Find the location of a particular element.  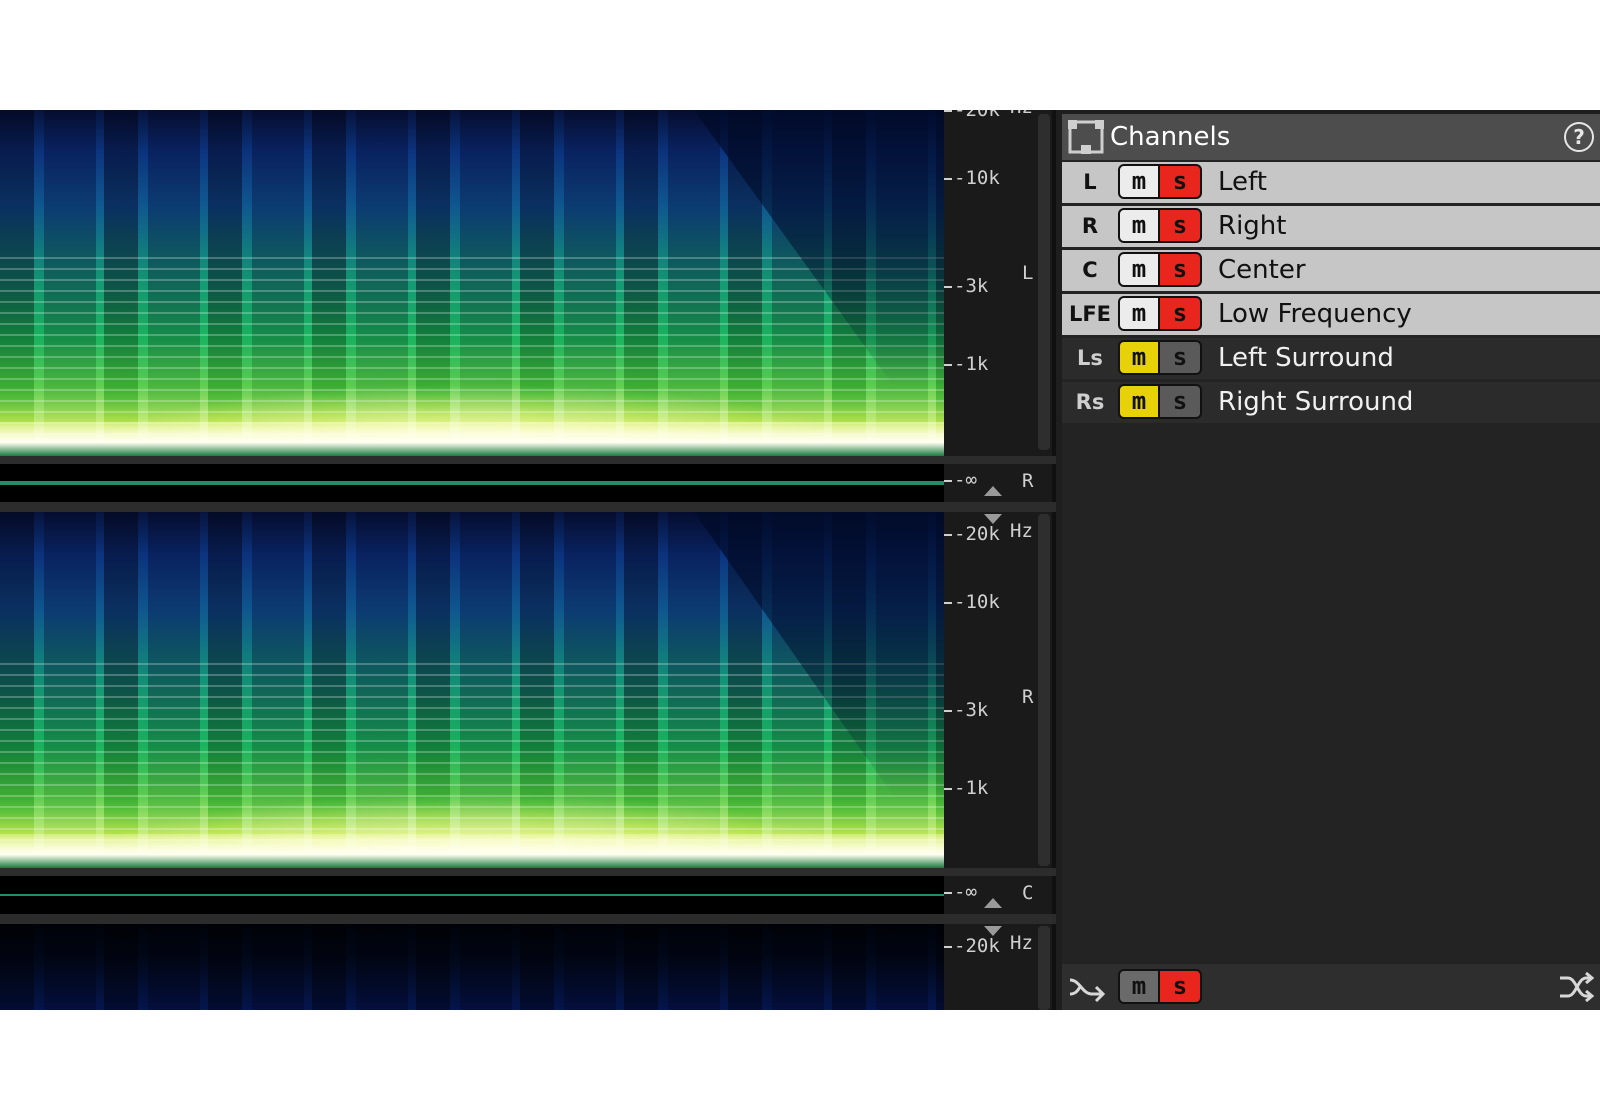

channel-abbreviation: L is located at coordinates (1090, 182).